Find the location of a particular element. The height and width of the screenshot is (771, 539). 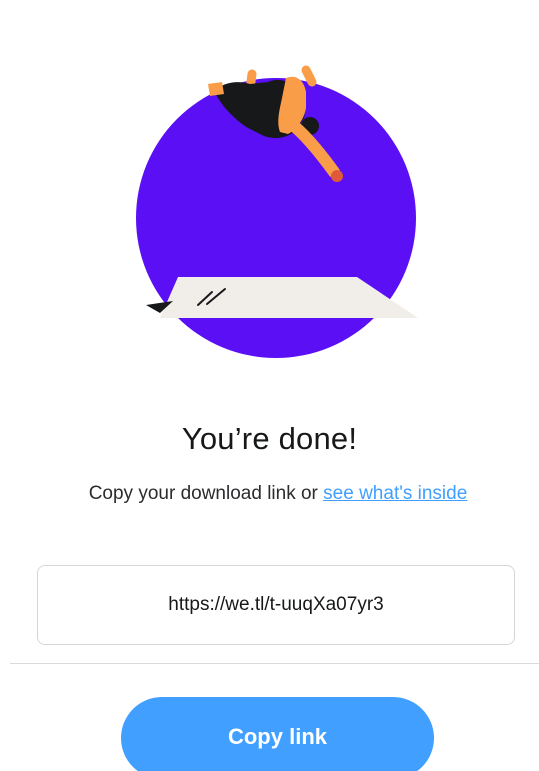

description-label: Copy your download link or is located at coordinates (206, 493).